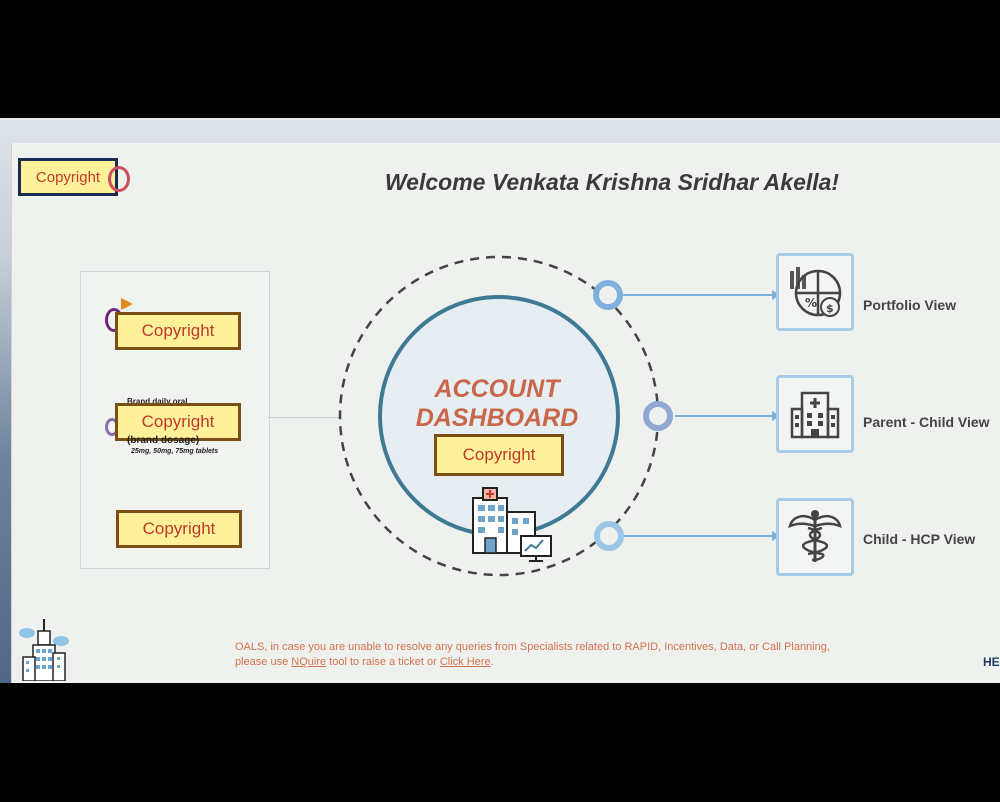 Image resolution: width=1000 pixels, height=802 pixels. What do you see at coordinates (499, 455) in the screenshot?
I see `dashboard-copyright-badge: Copyright` at bounding box center [499, 455].